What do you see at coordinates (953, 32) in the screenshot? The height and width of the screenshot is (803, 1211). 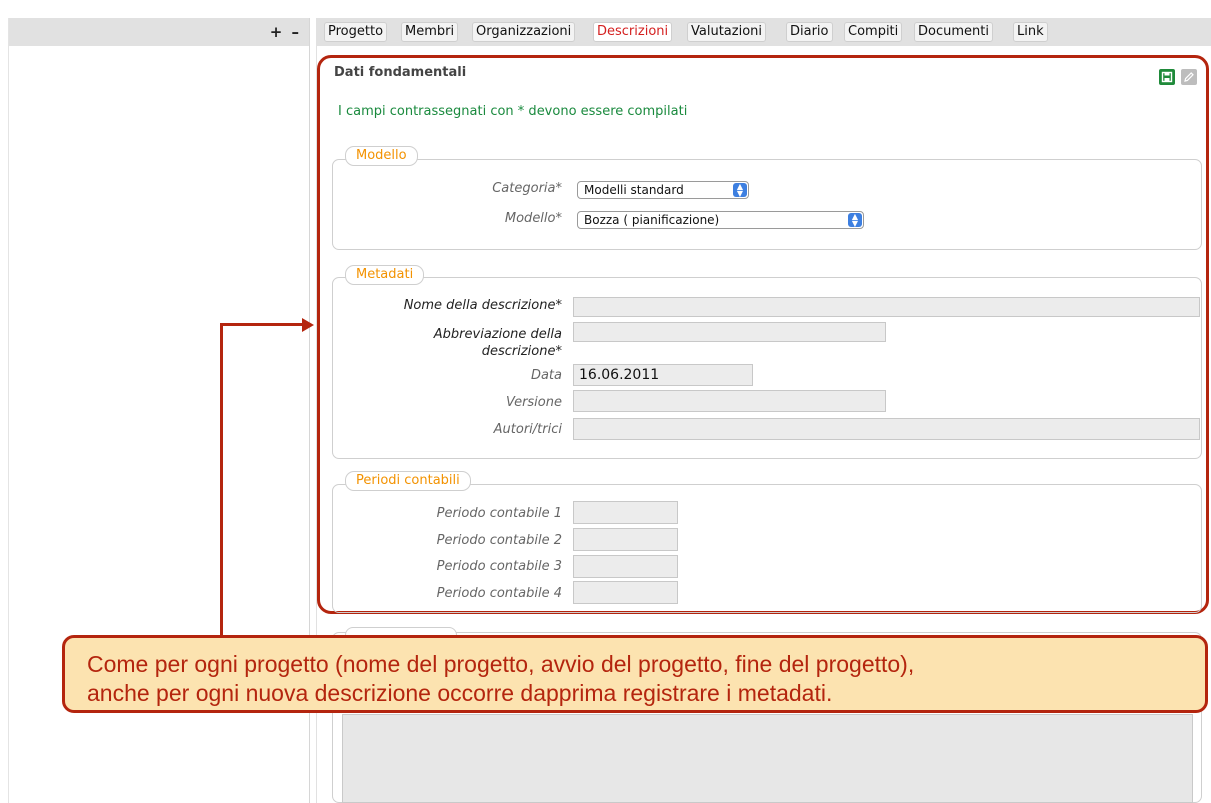 I see `tab-documenti: Documenti` at bounding box center [953, 32].